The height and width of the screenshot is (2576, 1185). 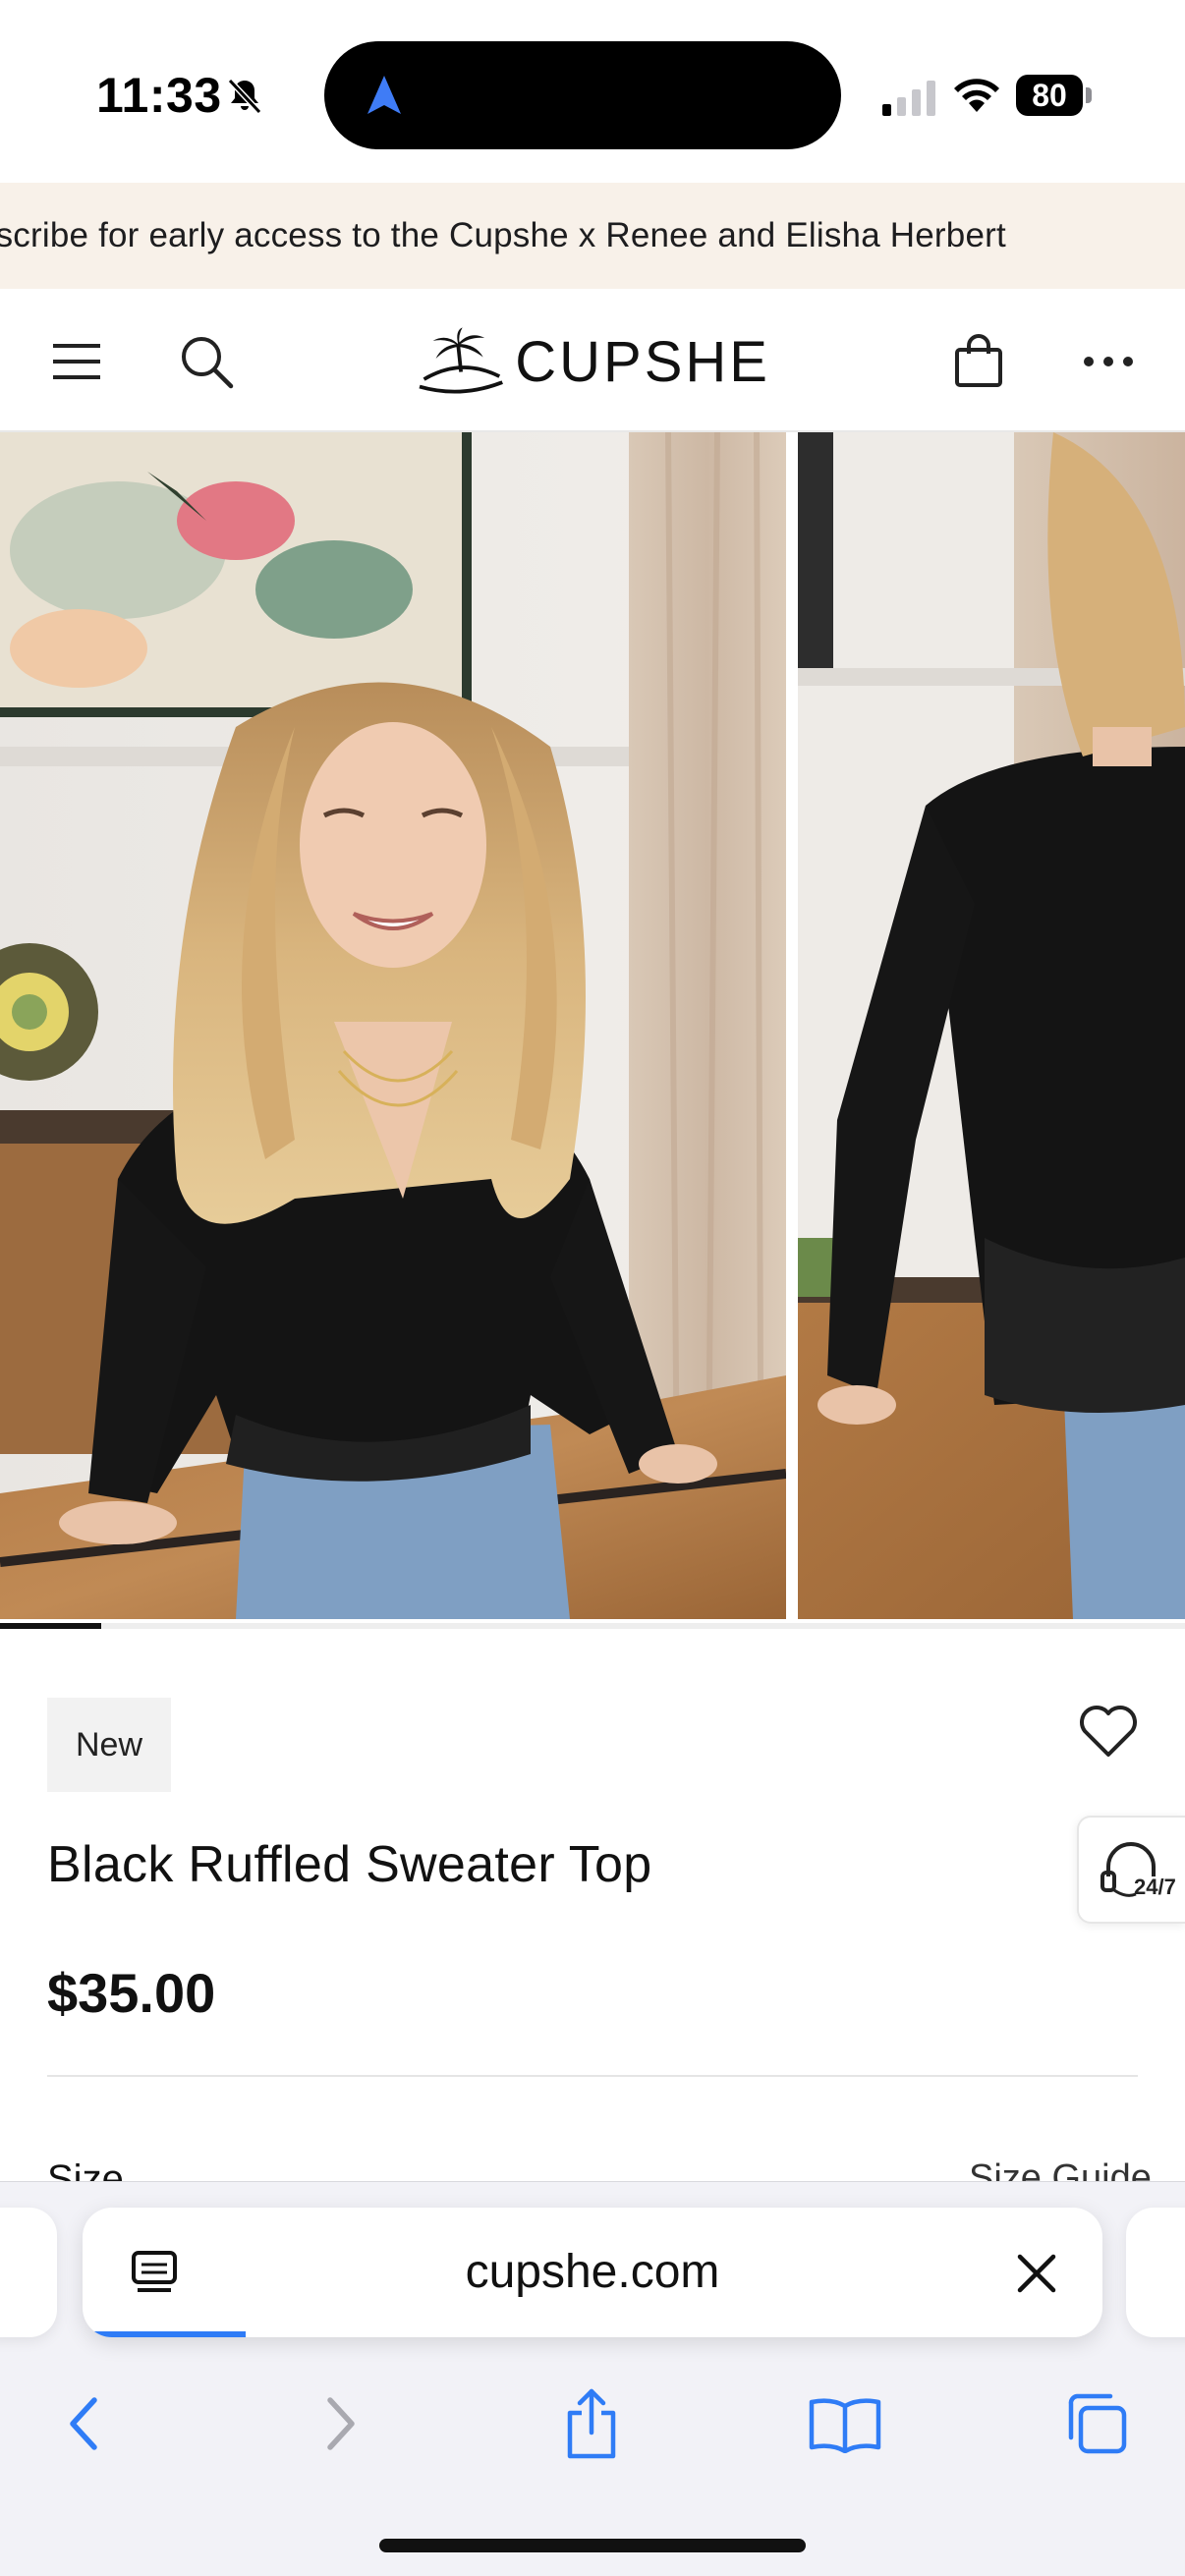 What do you see at coordinates (461, 360) in the screenshot?
I see `palm-logo-icon` at bounding box center [461, 360].